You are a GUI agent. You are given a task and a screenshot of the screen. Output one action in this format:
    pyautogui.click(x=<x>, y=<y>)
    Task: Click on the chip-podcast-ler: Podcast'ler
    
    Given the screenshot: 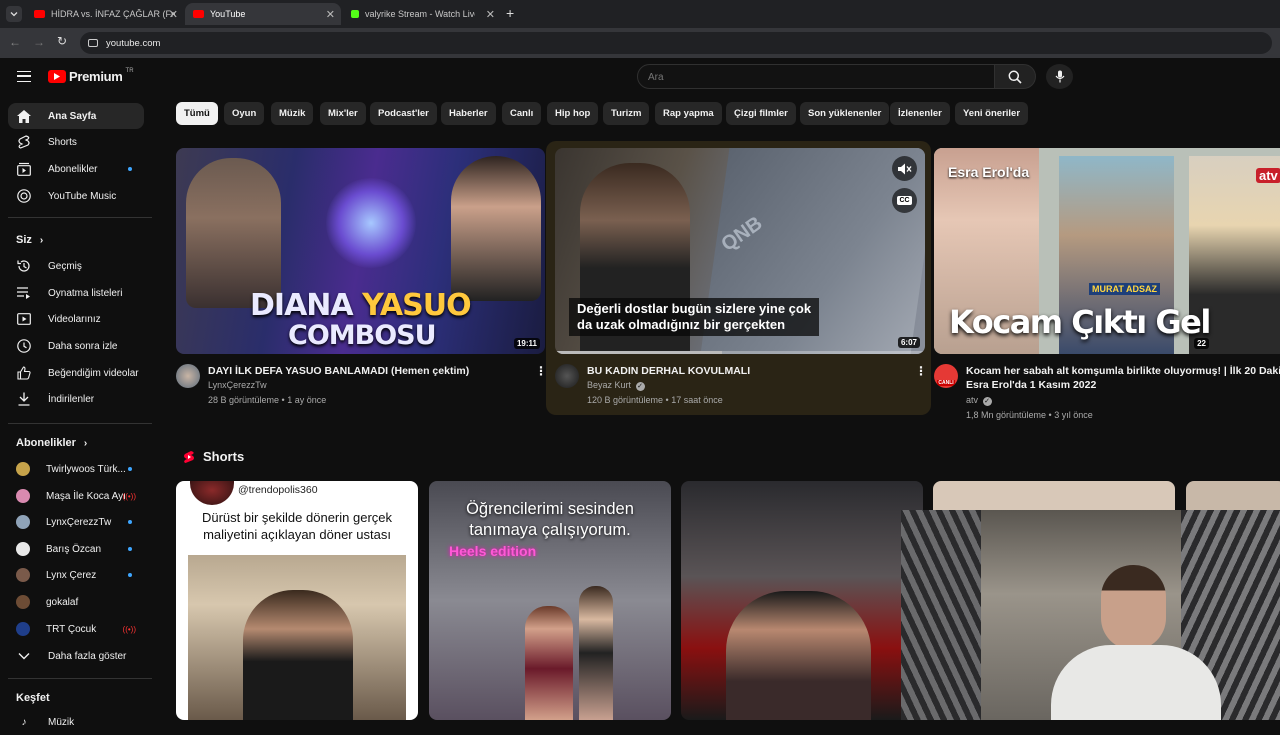 What is the action you would take?
    pyautogui.click(x=403, y=113)
    